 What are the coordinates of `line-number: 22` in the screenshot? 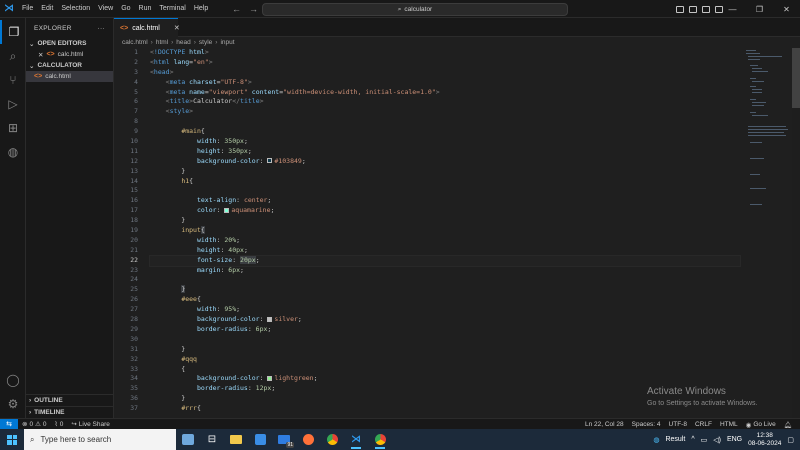 It's located at (134, 259).